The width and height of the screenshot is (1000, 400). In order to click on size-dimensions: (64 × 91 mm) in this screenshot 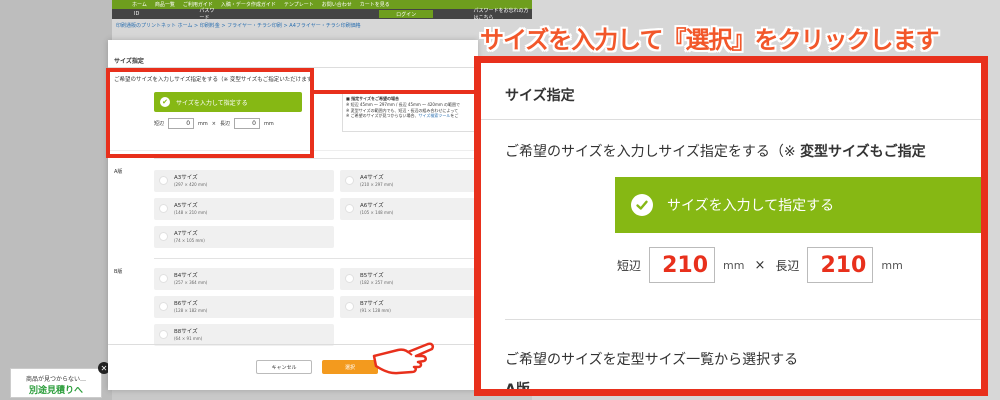, I will do `click(188, 338)`.